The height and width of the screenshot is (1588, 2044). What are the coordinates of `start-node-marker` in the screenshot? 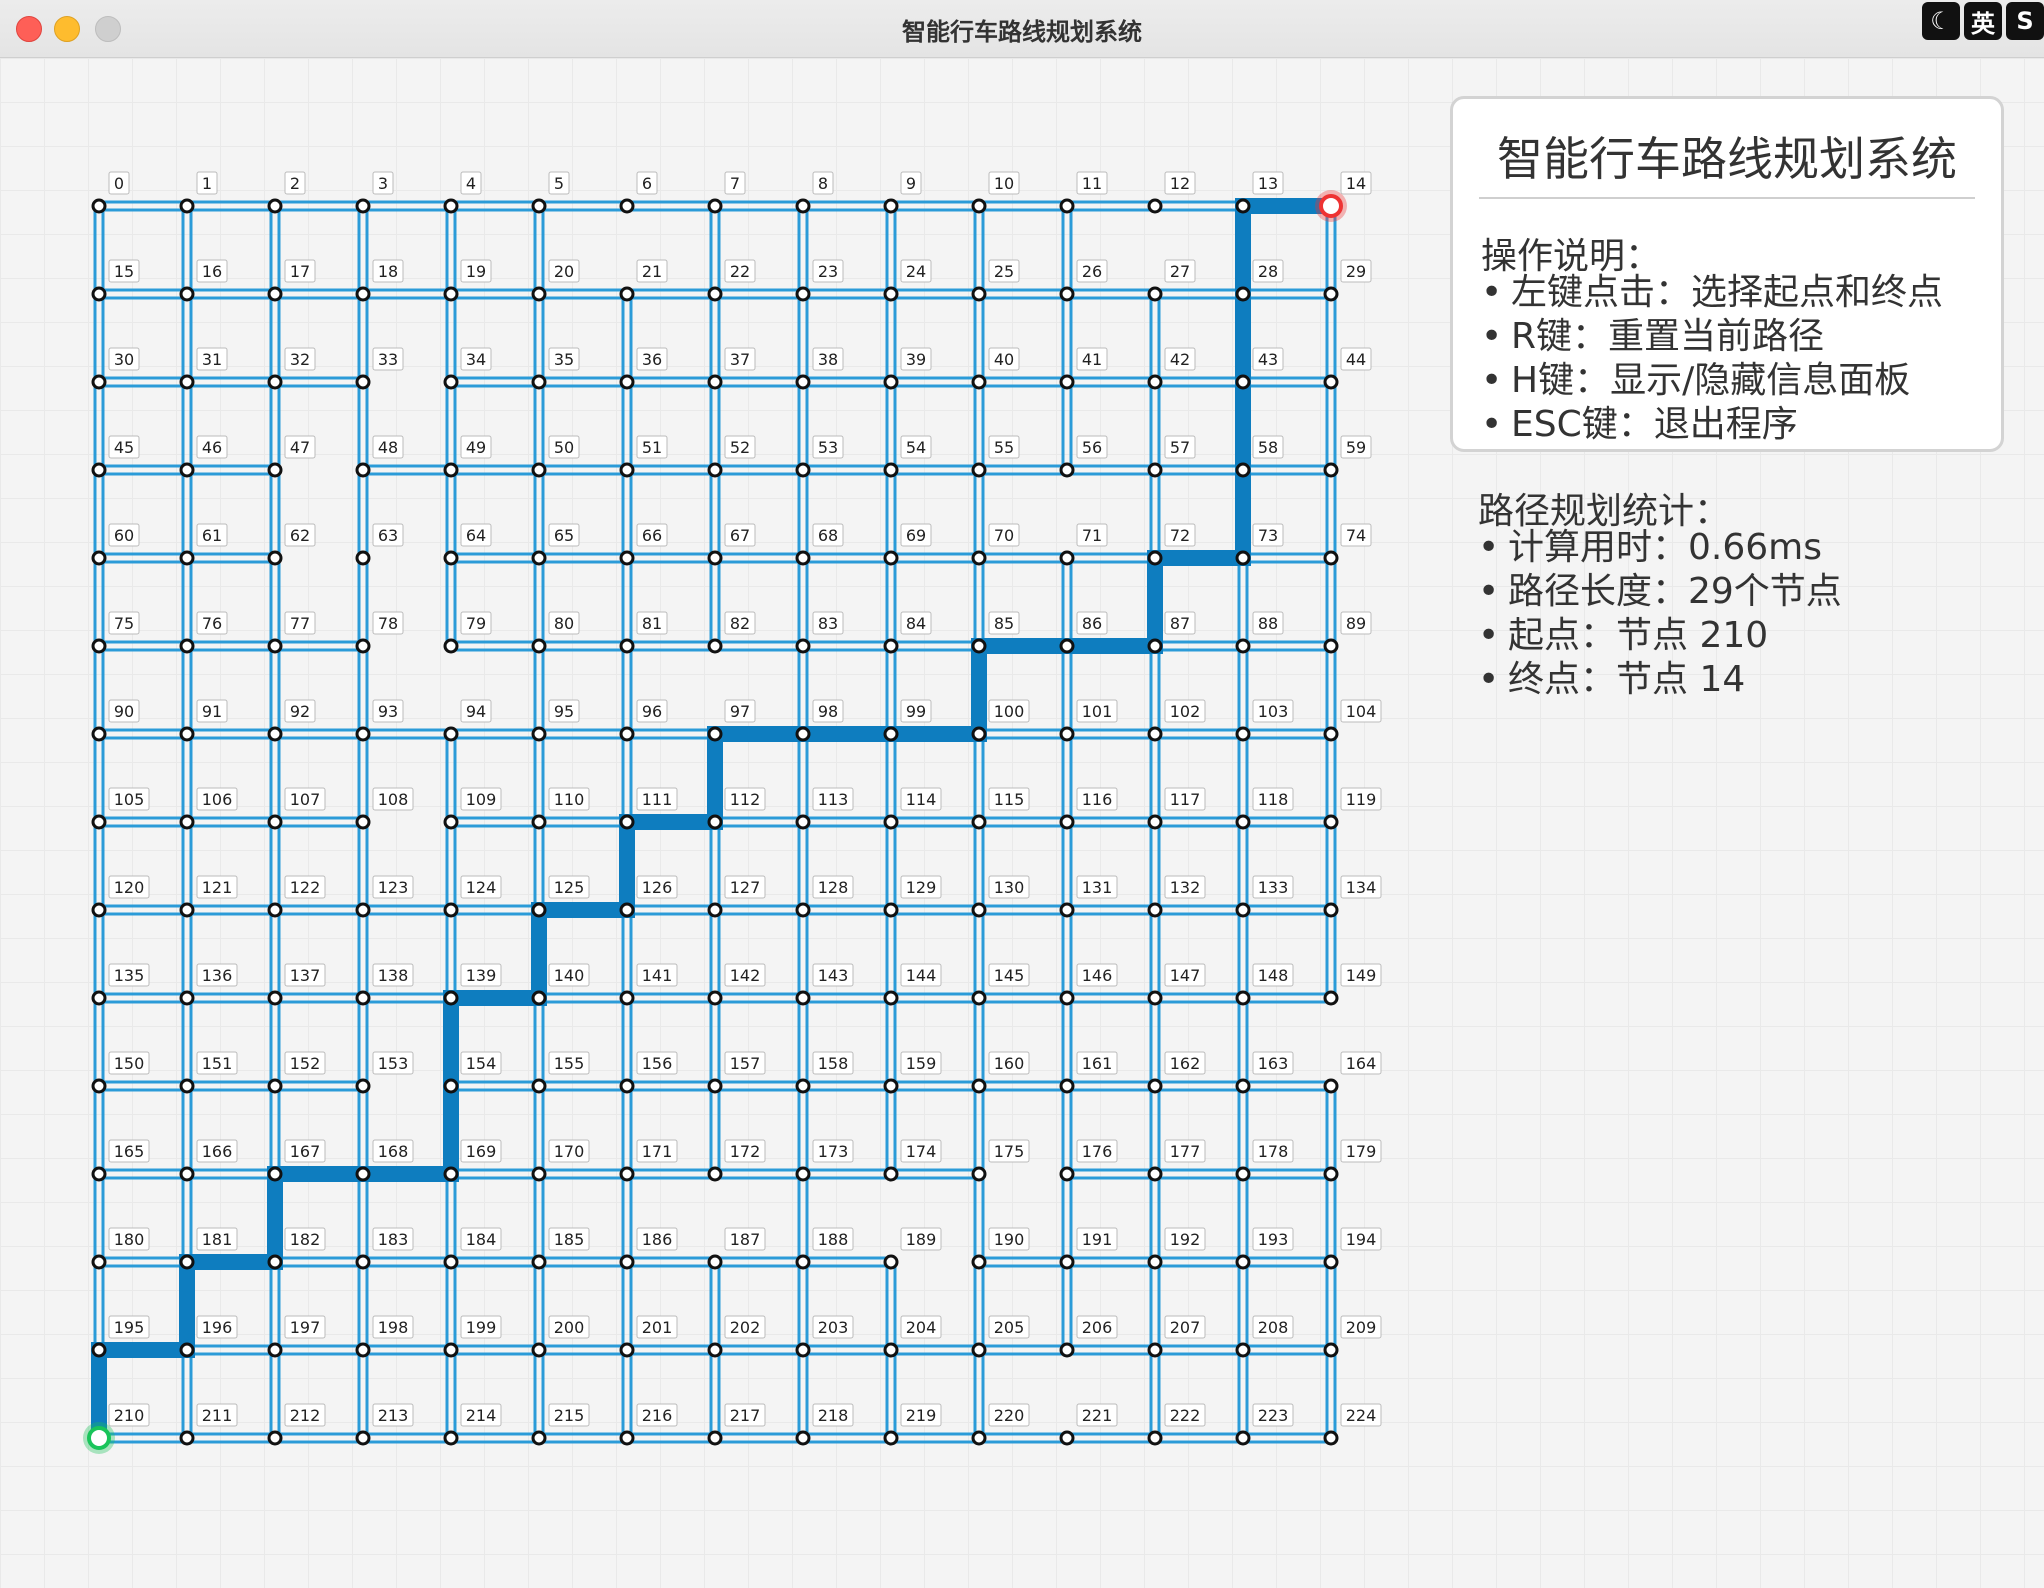 It's located at (99, 1438).